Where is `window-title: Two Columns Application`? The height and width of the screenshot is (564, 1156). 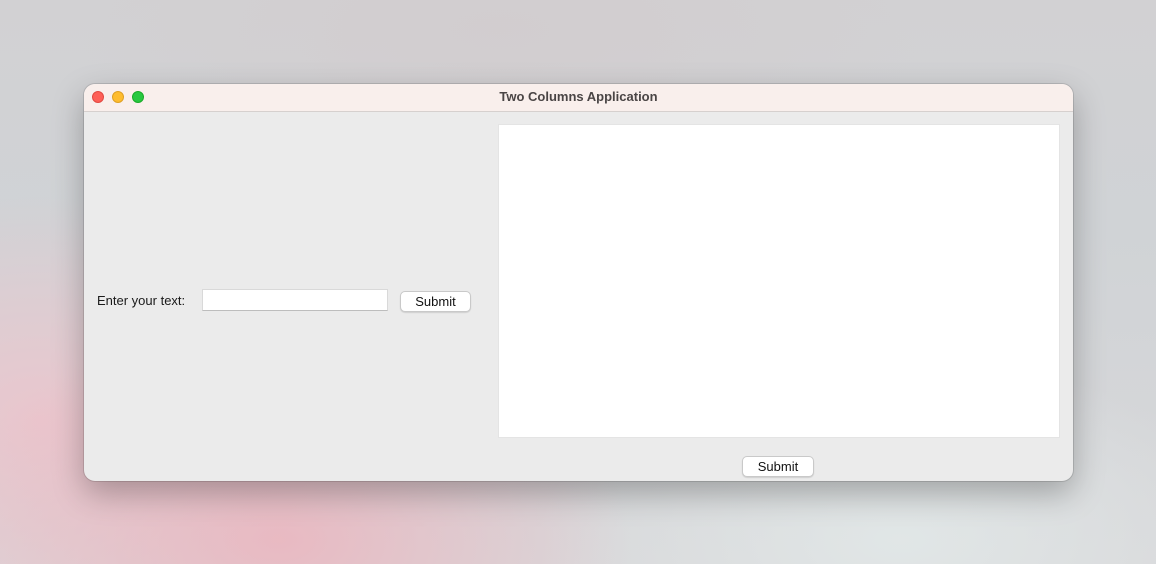
window-title: Two Columns Application is located at coordinates (578, 96).